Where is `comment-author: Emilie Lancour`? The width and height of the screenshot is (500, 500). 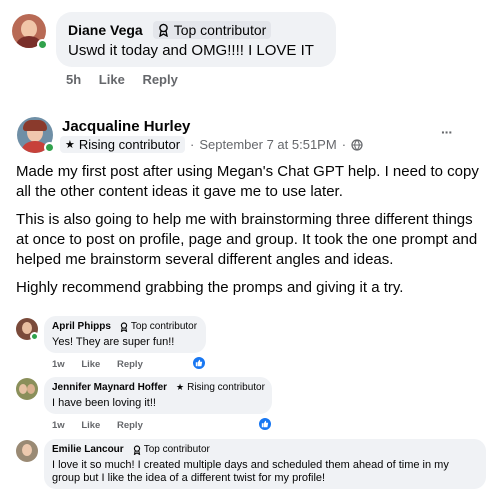
comment-author: Emilie Lancour is located at coordinates (88, 449).